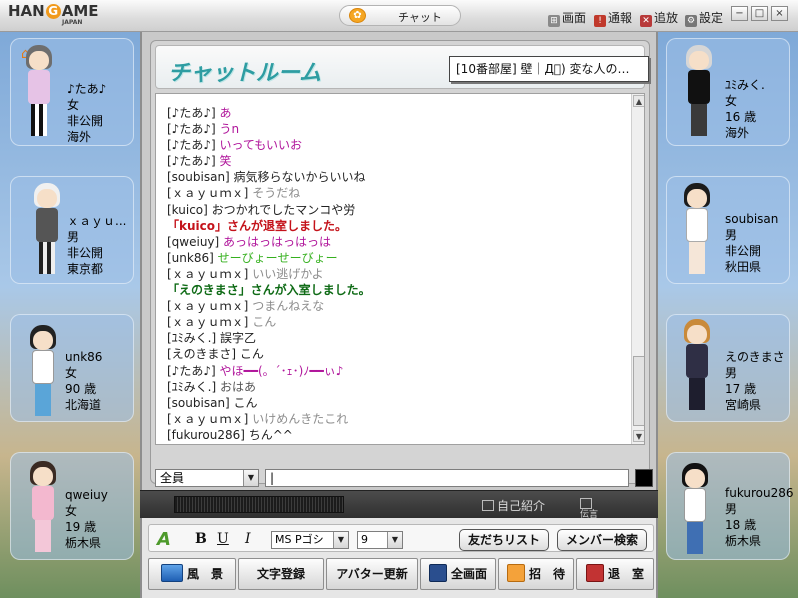  I want to click on chat-message: [ｘａｙｕｍｘ] そうだね, so click(397, 193).